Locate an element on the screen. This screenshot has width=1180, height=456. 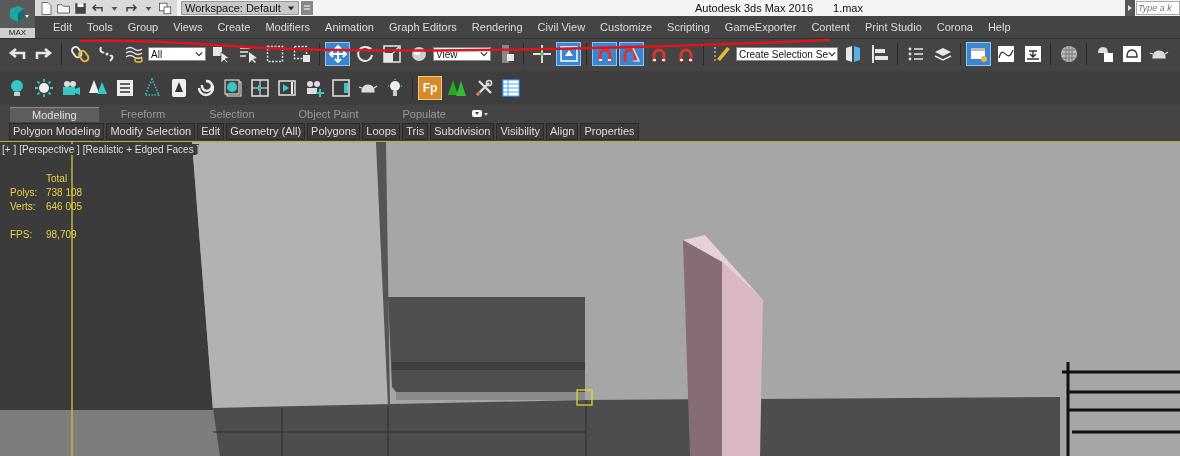
ribbon-panel-button: Polygons is located at coordinates (334, 131).